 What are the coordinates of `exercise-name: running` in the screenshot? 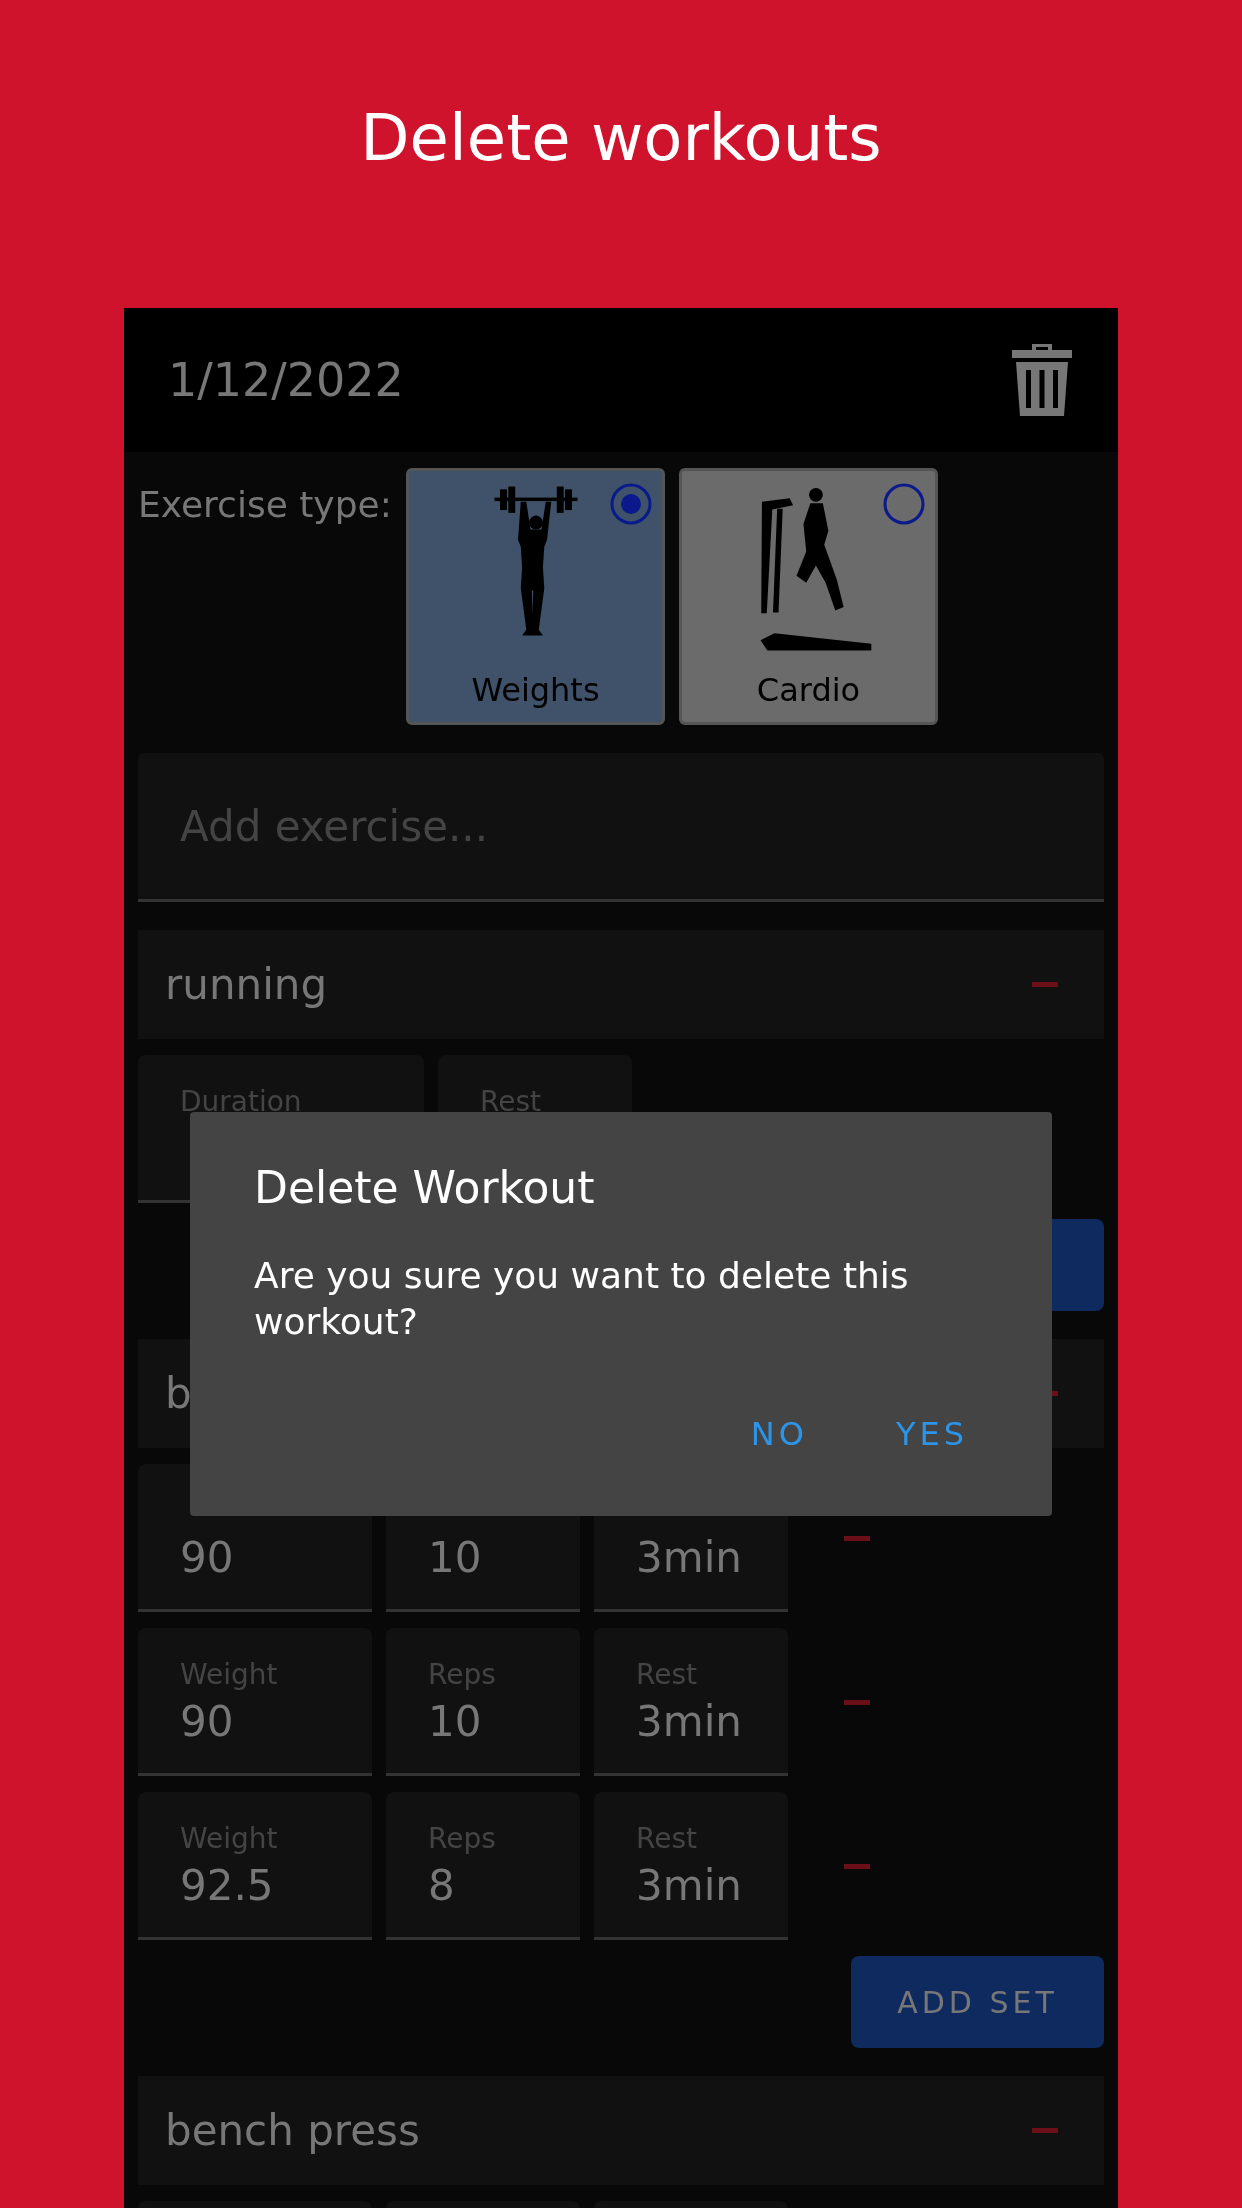 It's located at (246, 984).